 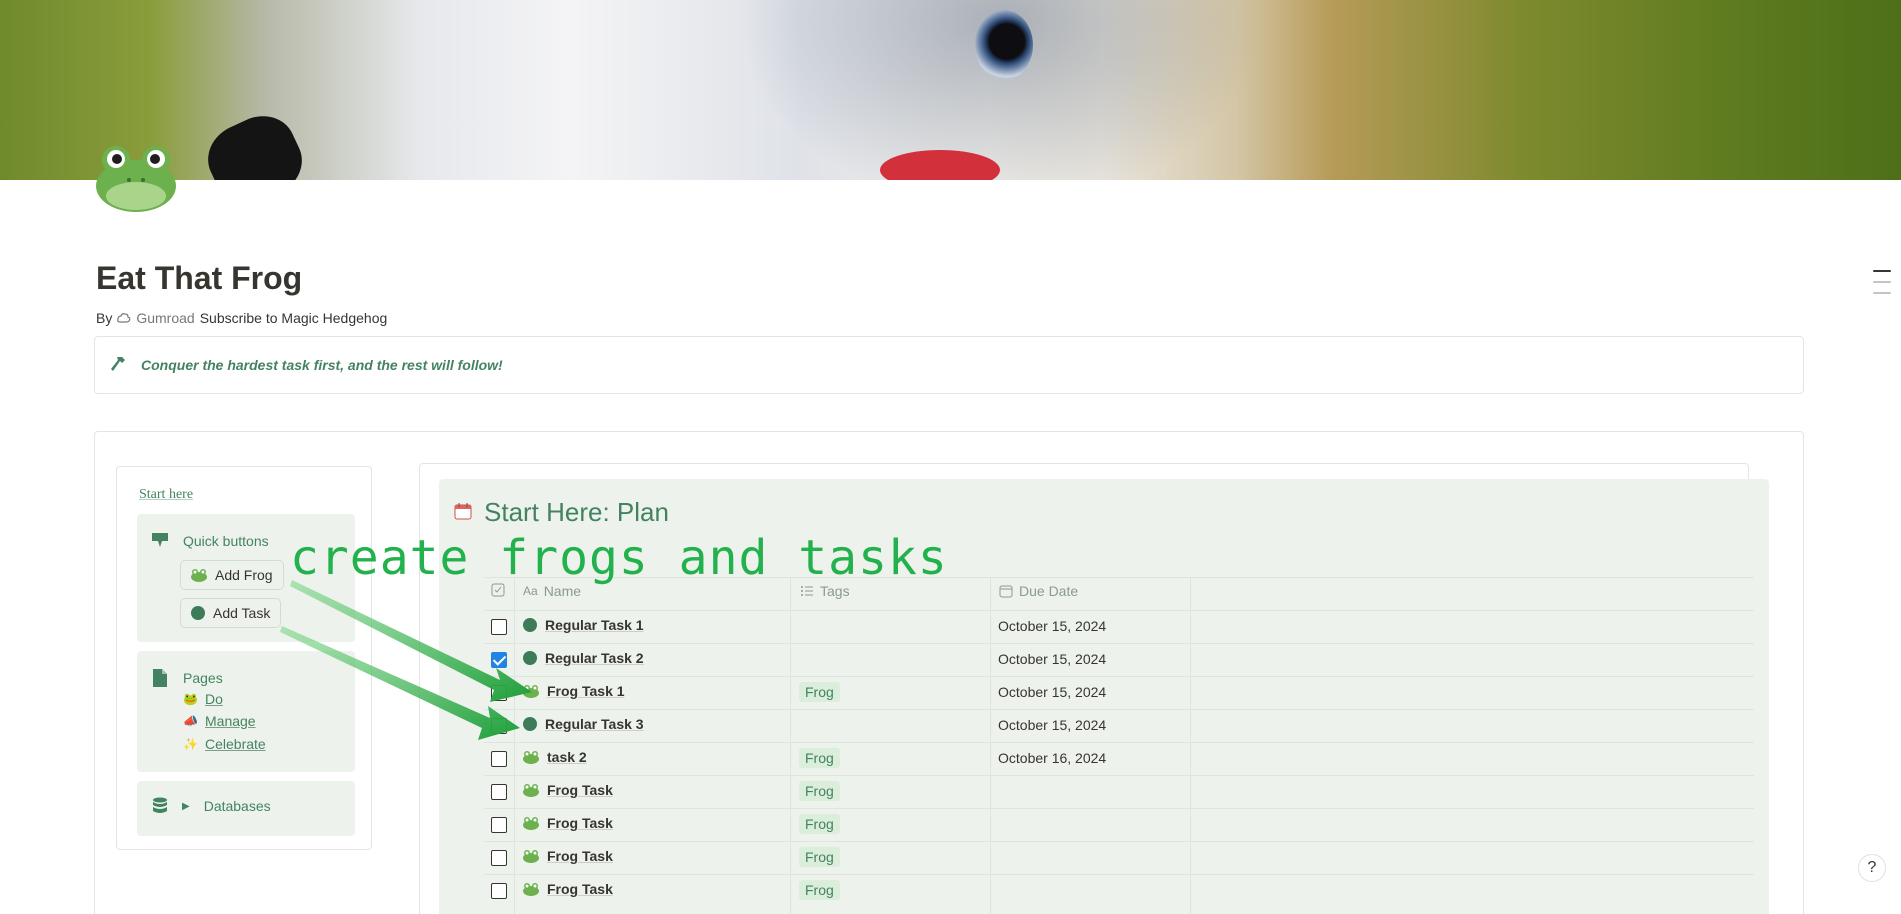 I want to click on databases-toggle: ▶ Databases, so click(x=211, y=806).